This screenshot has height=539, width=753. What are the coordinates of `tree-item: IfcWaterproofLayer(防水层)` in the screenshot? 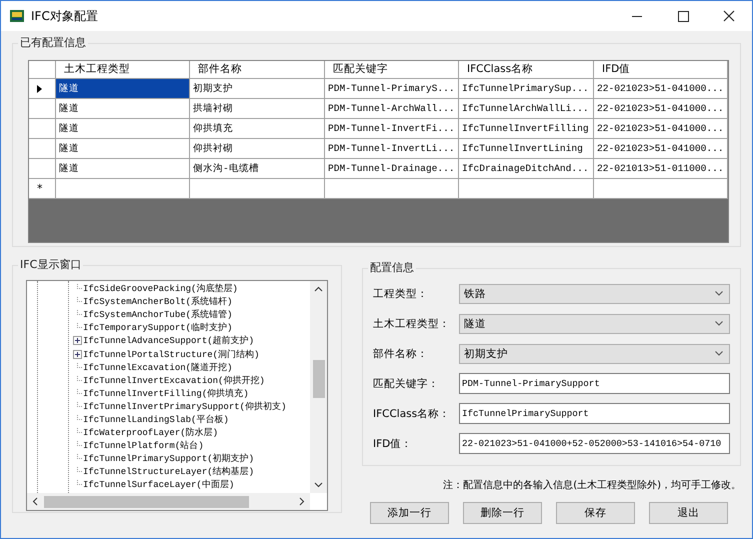 It's located at (150, 433).